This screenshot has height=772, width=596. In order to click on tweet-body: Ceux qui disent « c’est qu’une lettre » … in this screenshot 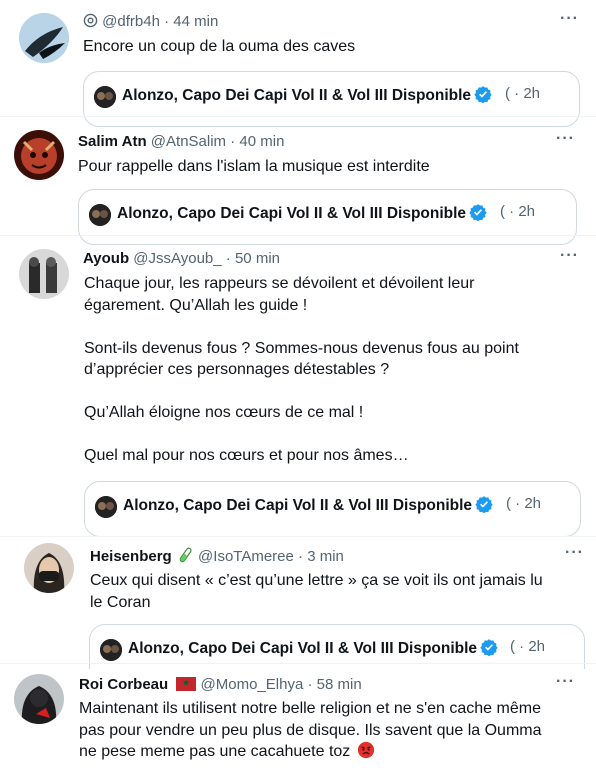, I will do `click(316, 591)`.